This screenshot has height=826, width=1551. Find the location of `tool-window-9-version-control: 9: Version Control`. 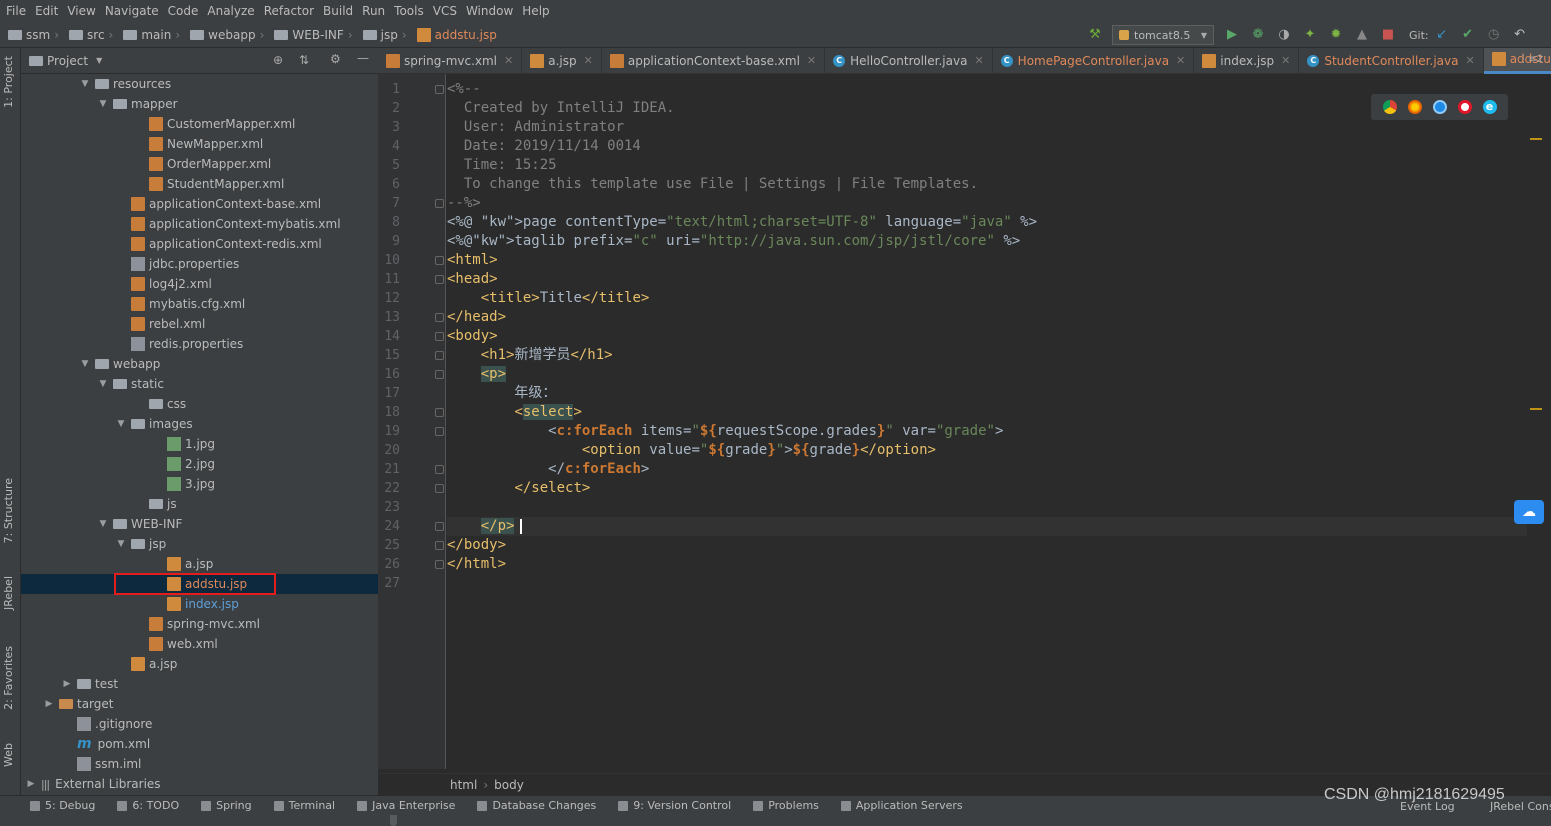

tool-window-9-version-control: 9: Version Control is located at coordinates (674, 805).